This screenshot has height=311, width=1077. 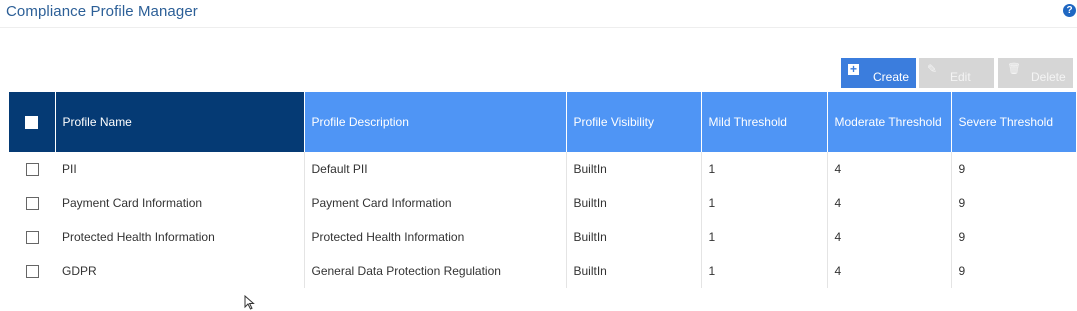 I want to click on edit-button: ✎ Edit, so click(x=956, y=73).